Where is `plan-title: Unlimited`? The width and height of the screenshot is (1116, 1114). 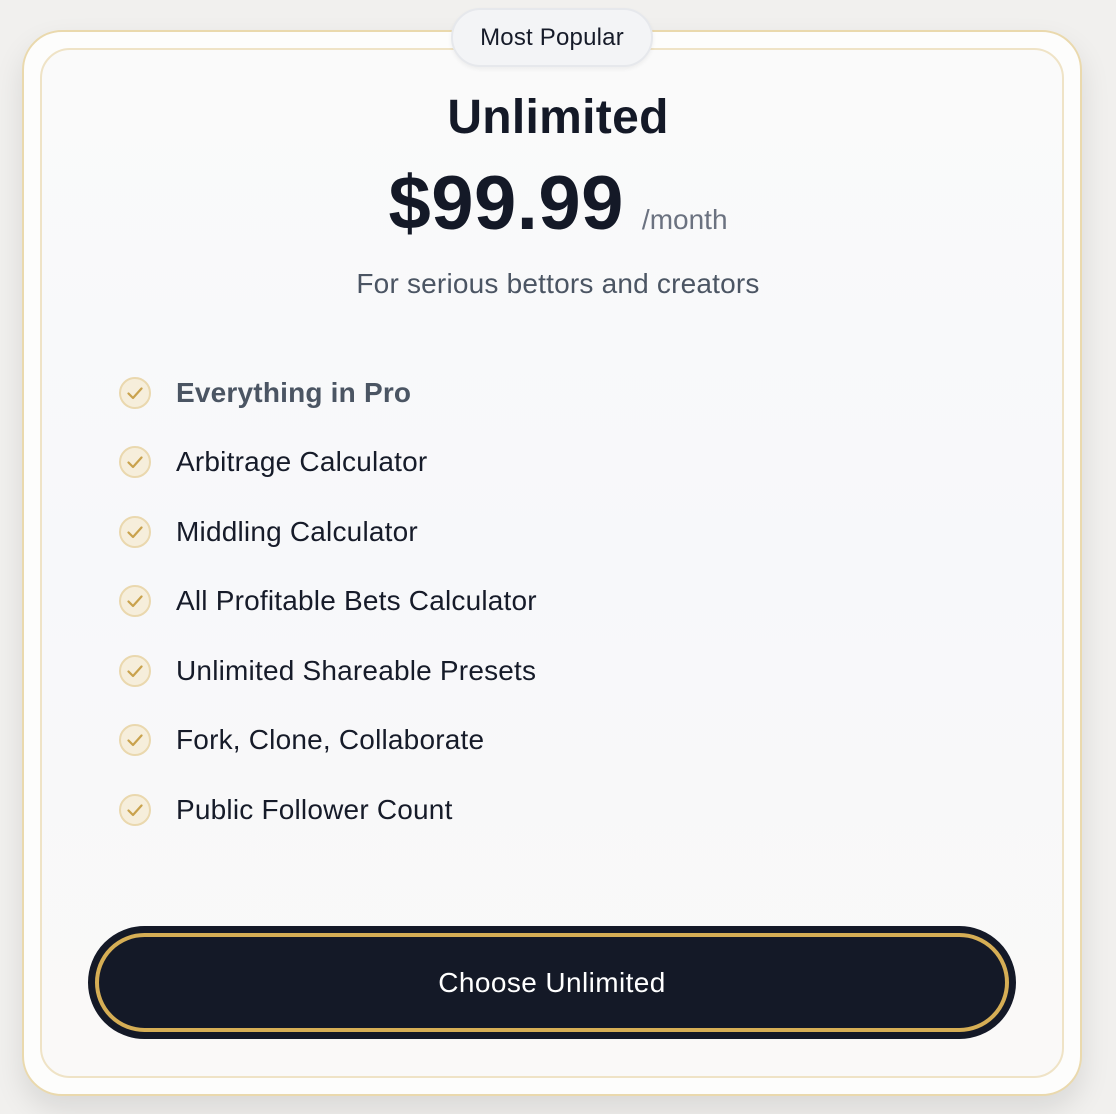 plan-title: Unlimited is located at coordinates (558, 117).